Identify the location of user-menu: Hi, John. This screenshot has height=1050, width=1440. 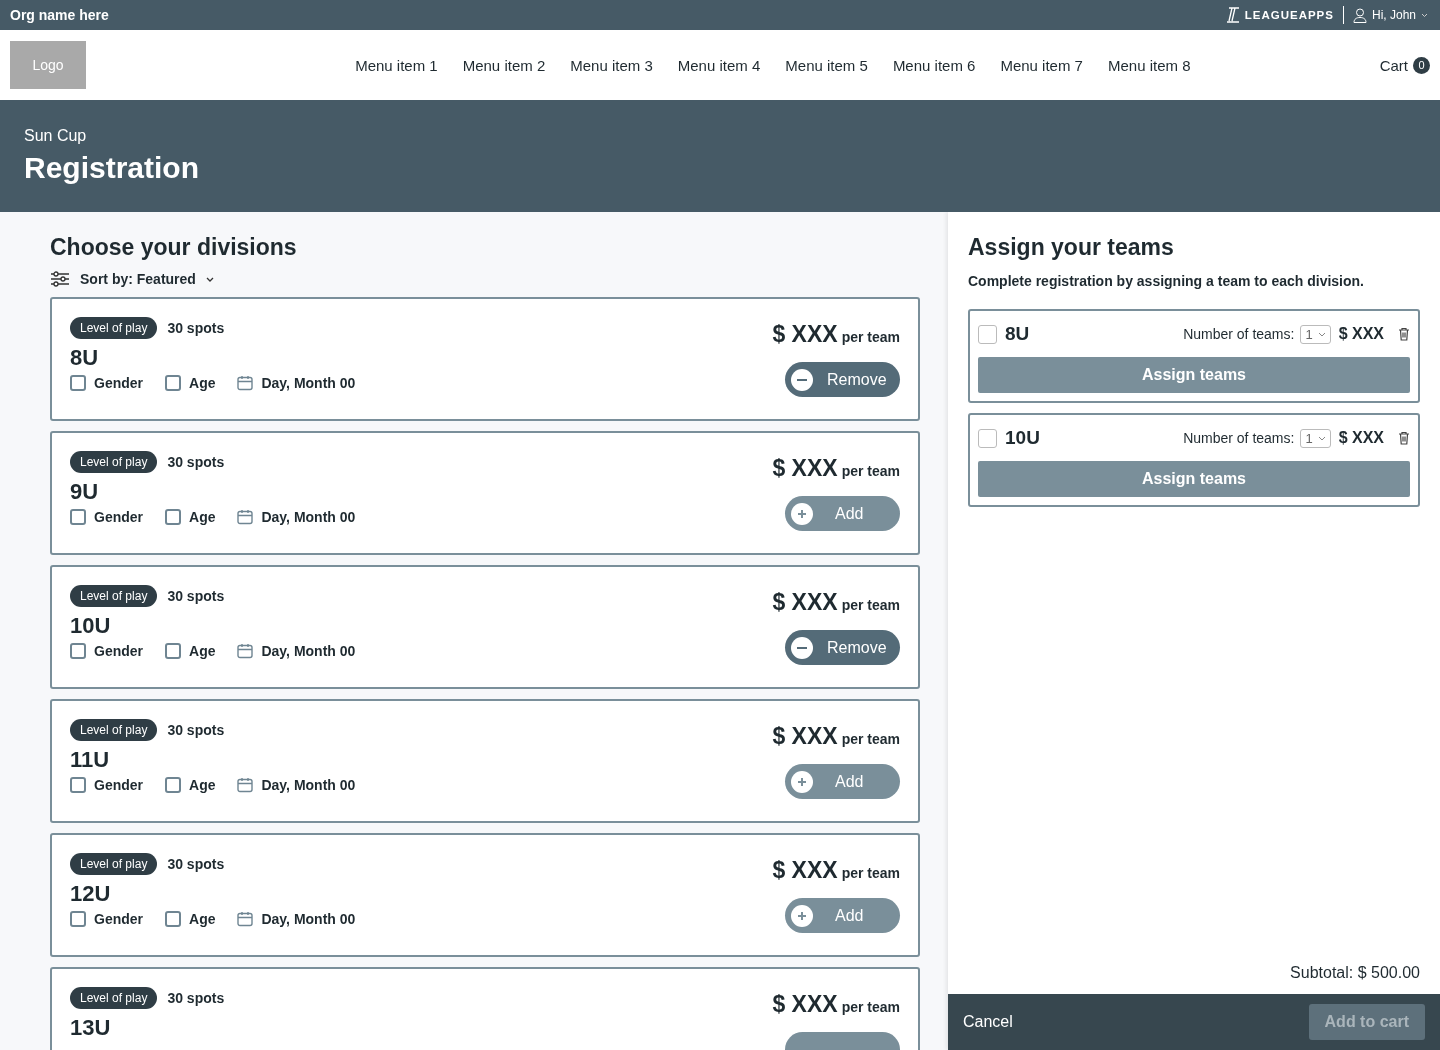
(1393, 15).